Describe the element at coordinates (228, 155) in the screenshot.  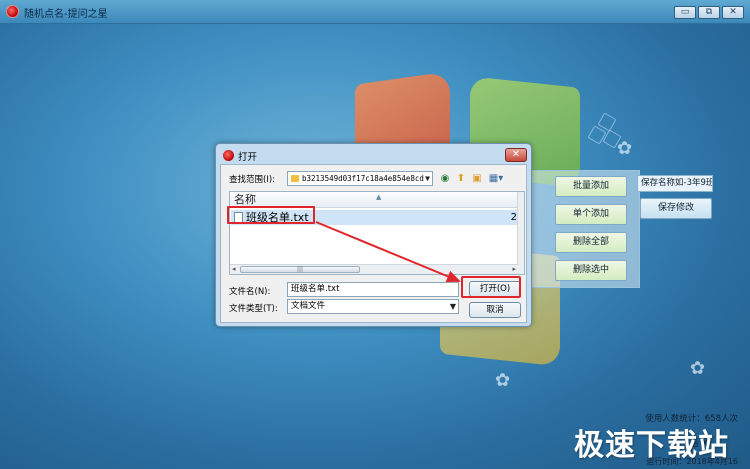
I see `dialog-app-icon` at that location.